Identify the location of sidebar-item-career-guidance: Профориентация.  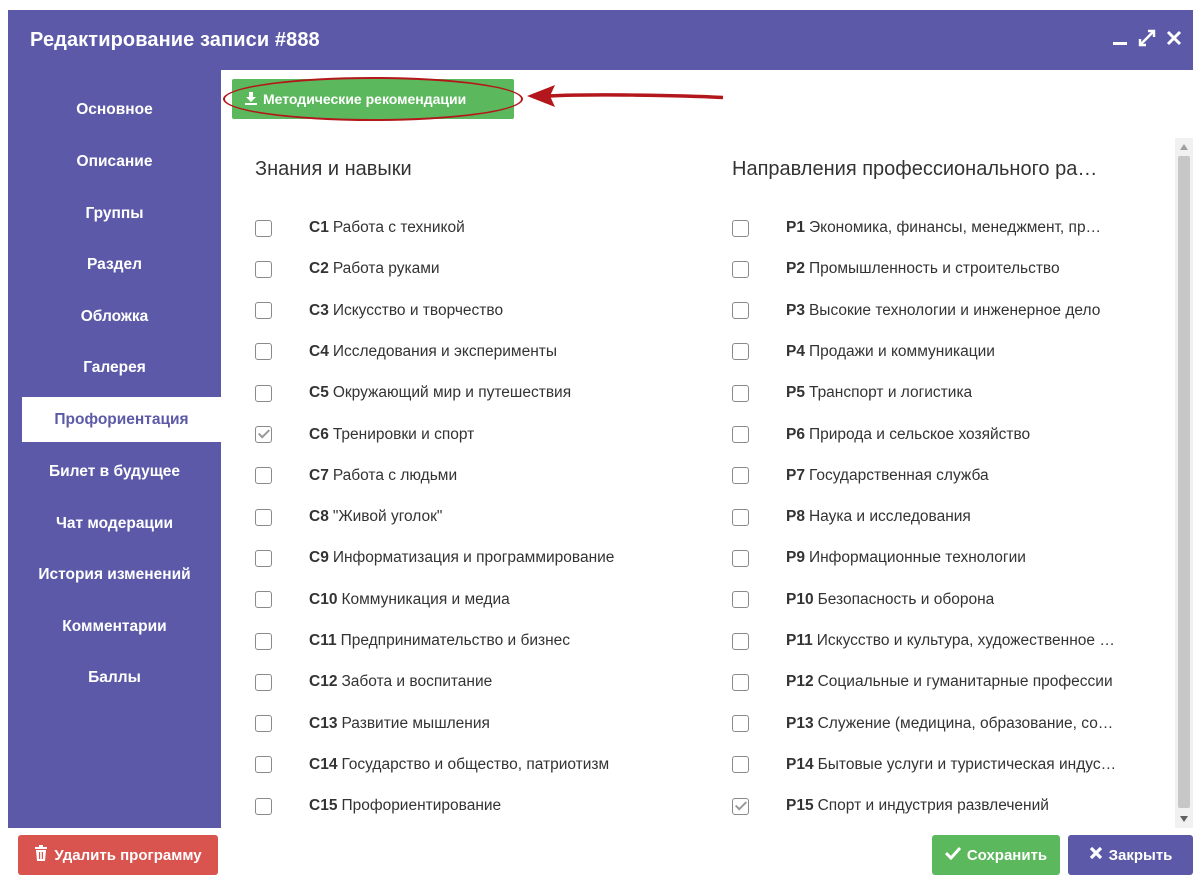
(121, 419).